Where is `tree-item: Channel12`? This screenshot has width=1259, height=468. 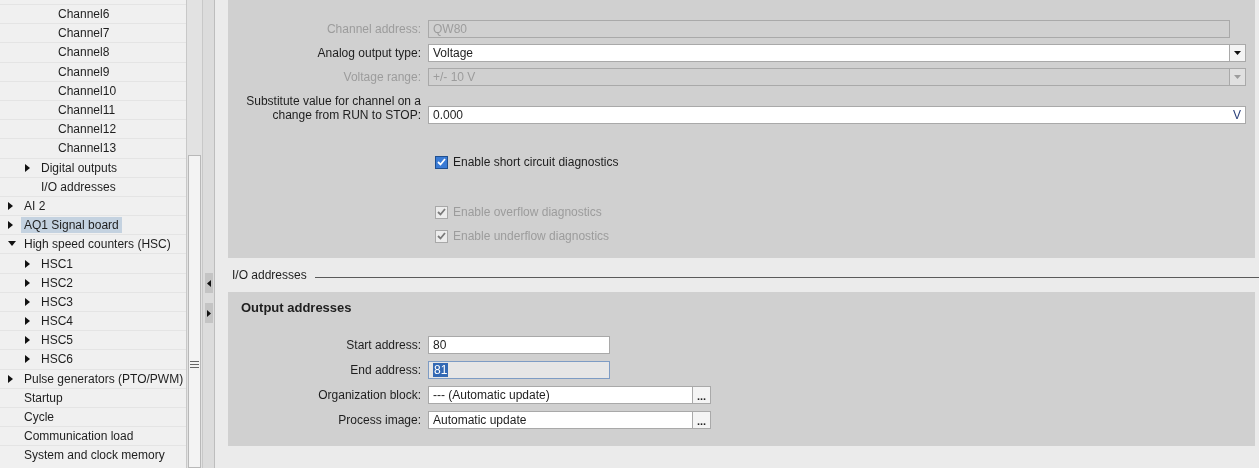
tree-item: Channel12 is located at coordinates (93, 129).